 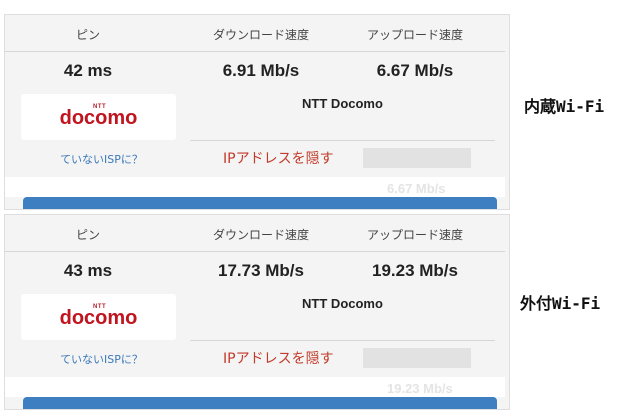 What do you see at coordinates (261, 70) in the screenshot?
I see `download-value: 6.91 Mb/s` at bounding box center [261, 70].